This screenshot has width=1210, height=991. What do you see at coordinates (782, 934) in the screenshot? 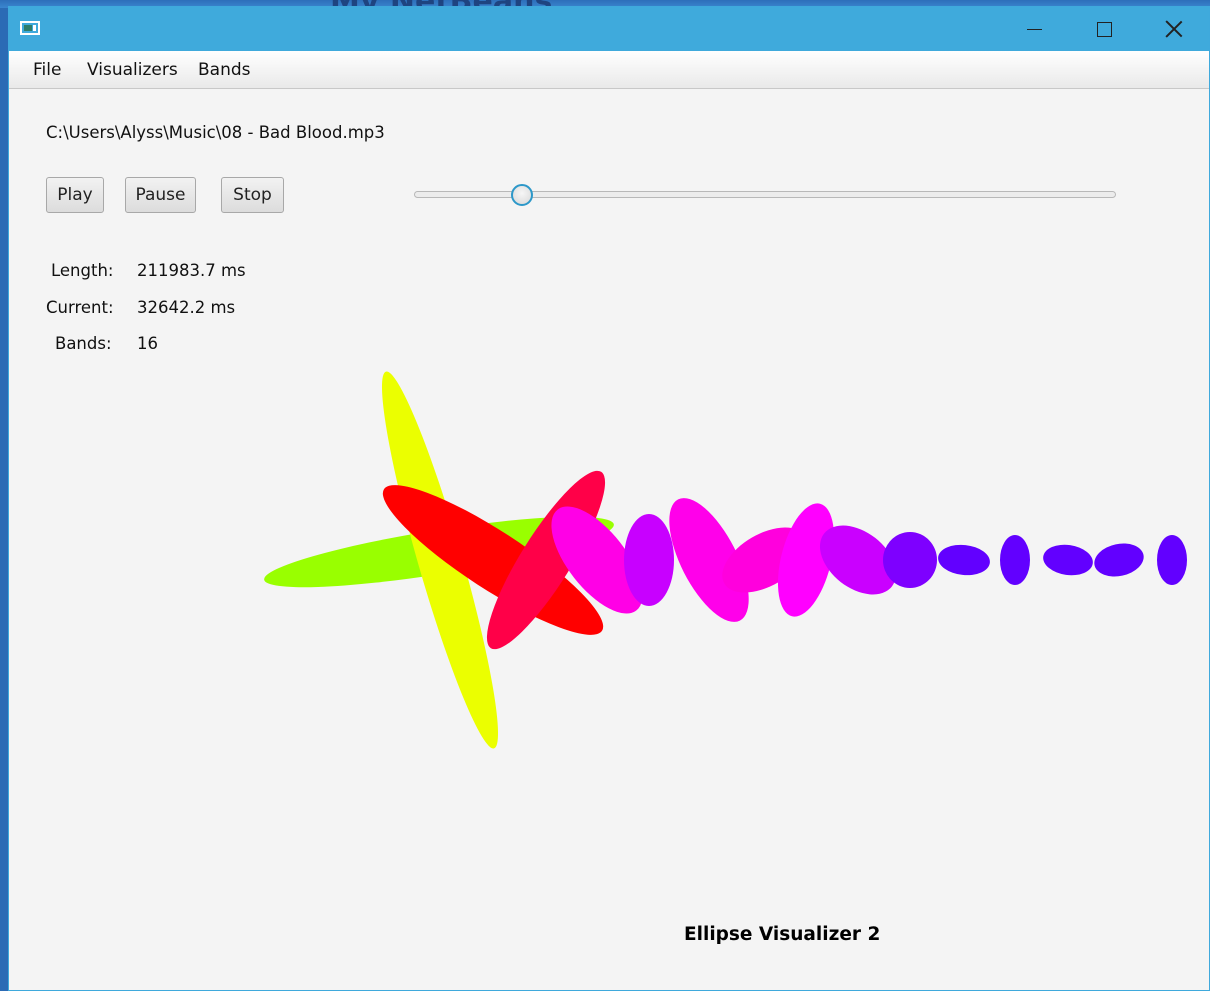
I see `visualizer-name-label: Ellipse Visualizer 2` at bounding box center [782, 934].